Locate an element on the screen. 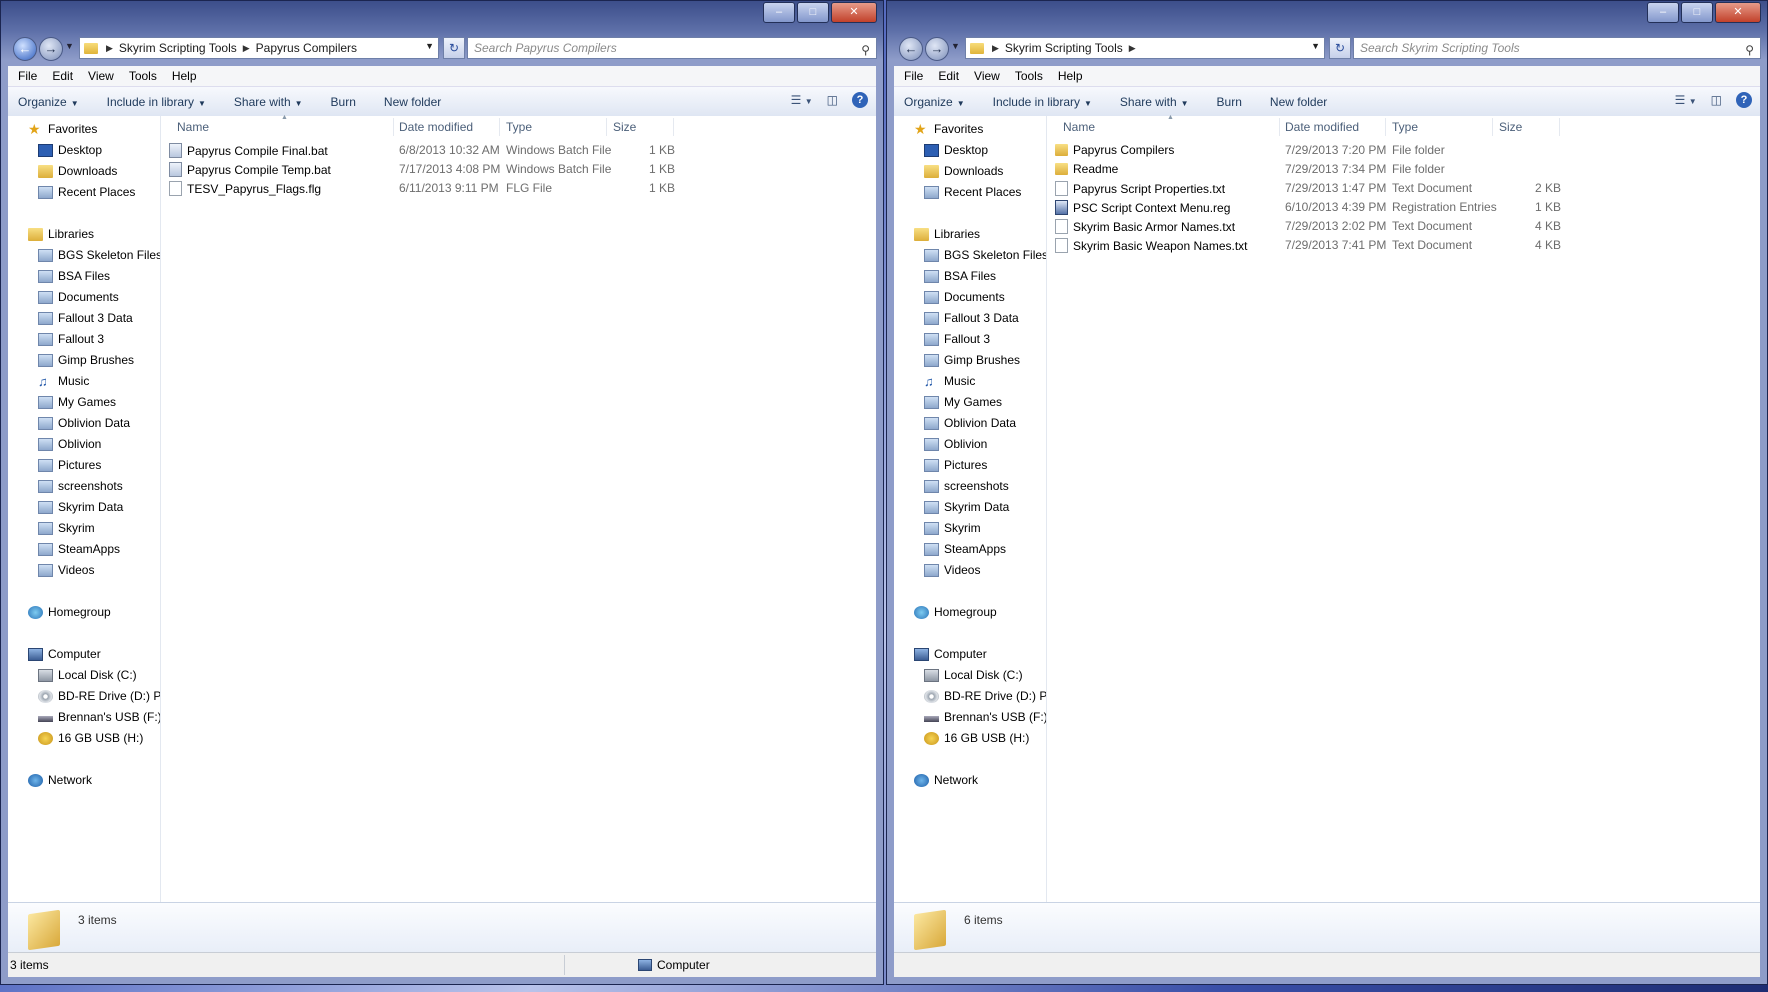  help-icon: ? is located at coordinates (860, 100).